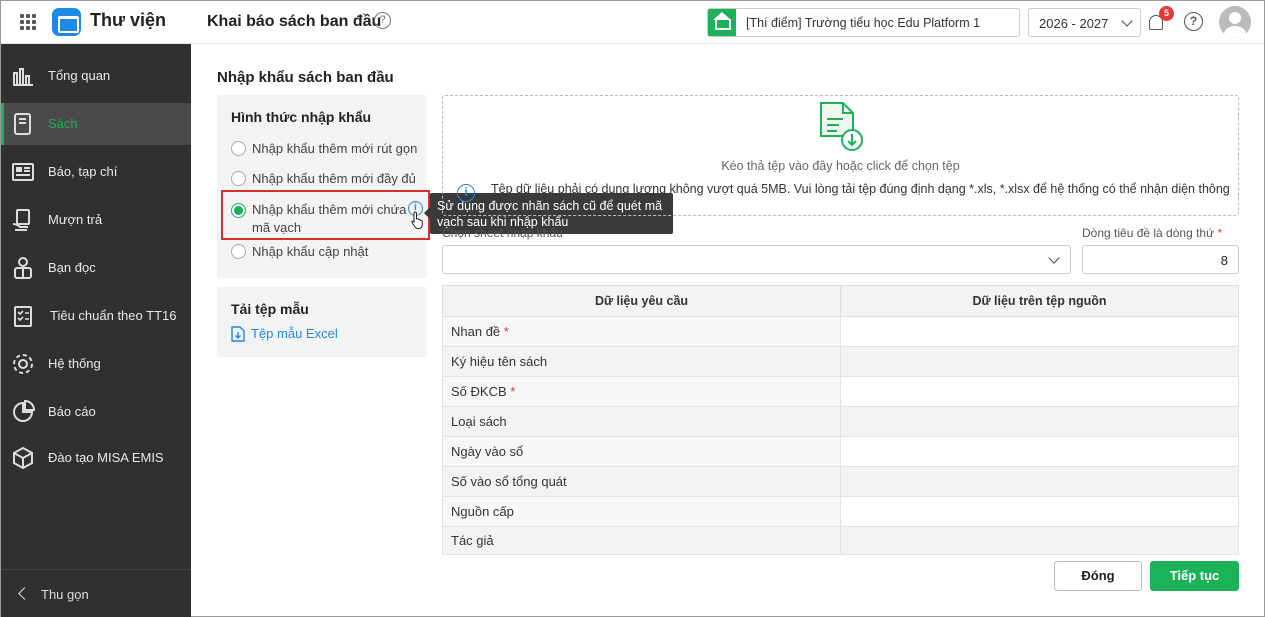  What do you see at coordinates (1193, 21) in the screenshot?
I see `help-icon: ?` at bounding box center [1193, 21].